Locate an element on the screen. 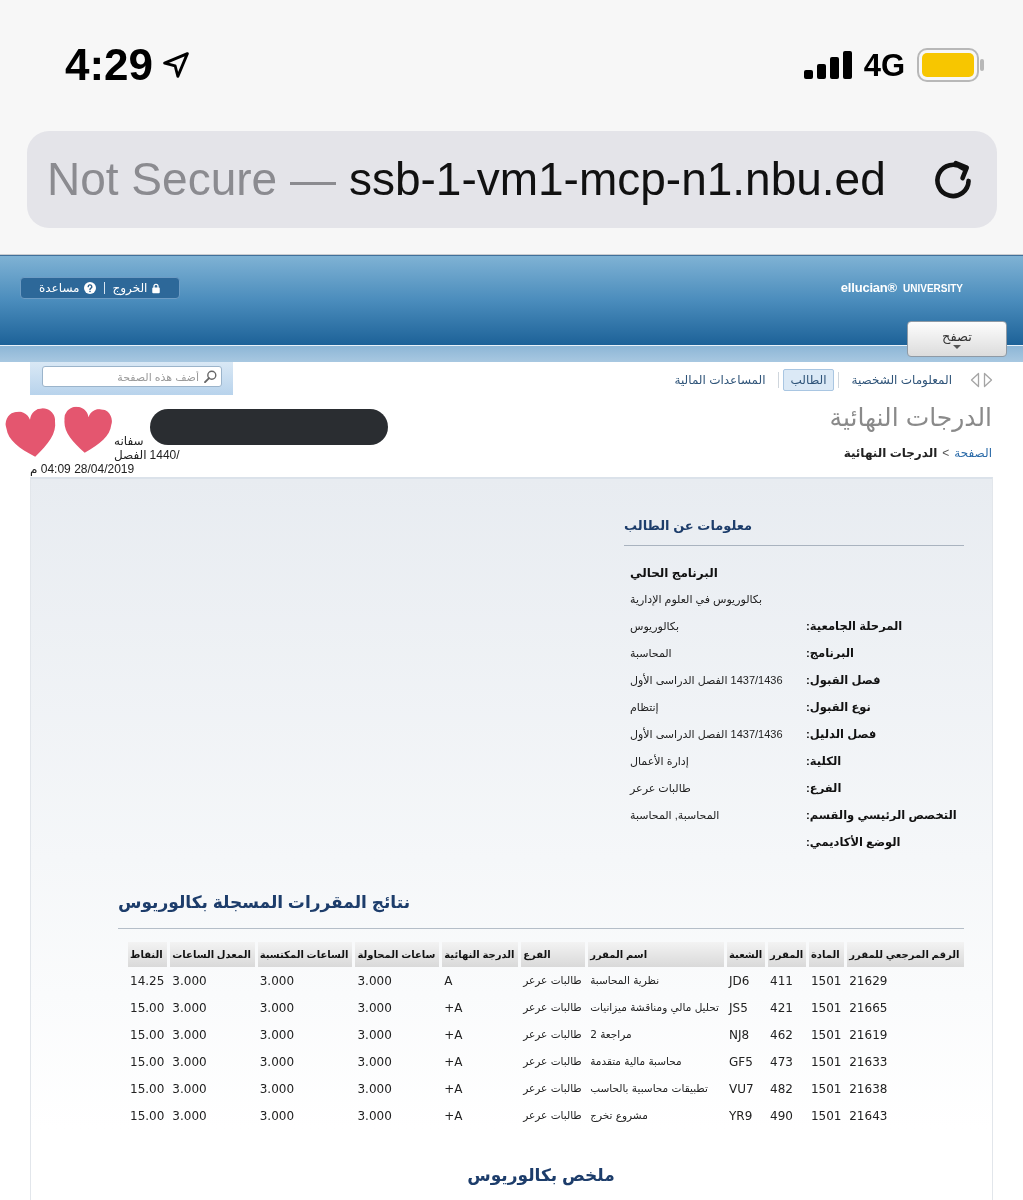 The width and height of the screenshot is (1023, 1200). section-heading: نتائج المقررات المسجلة بكالوريوس is located at coordinates (541, 909).